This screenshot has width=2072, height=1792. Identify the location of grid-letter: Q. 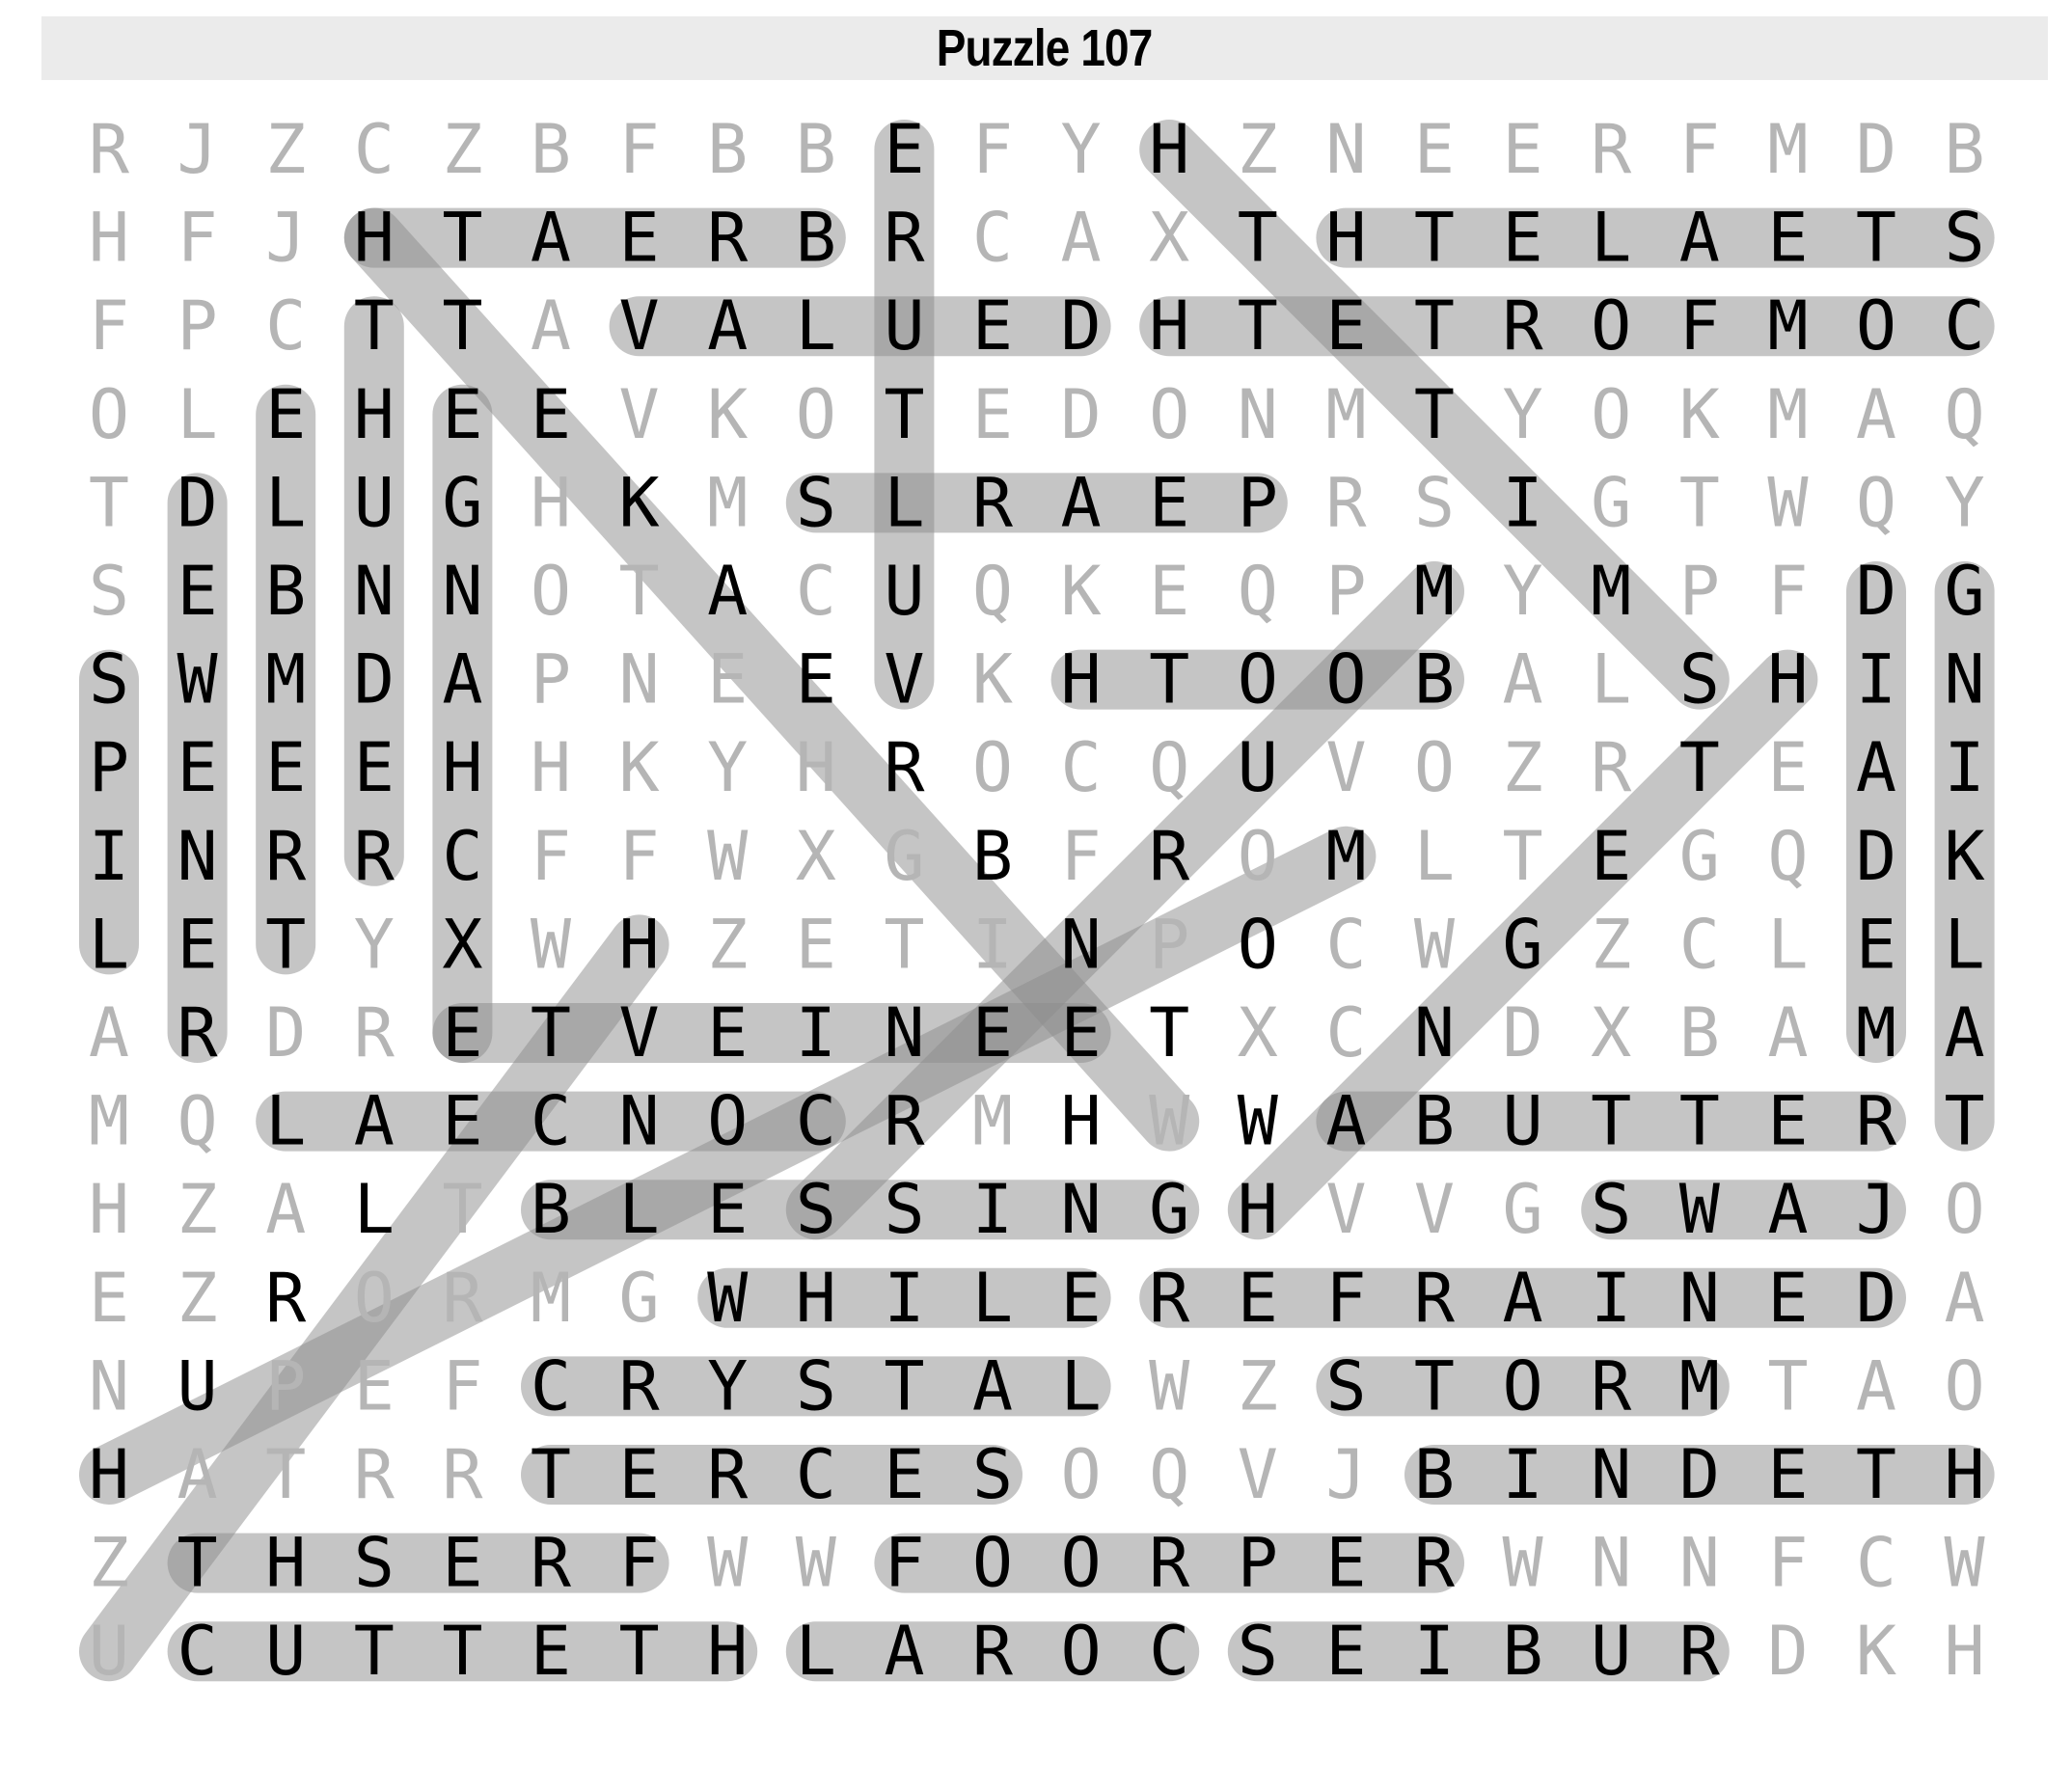
(1787, 857).